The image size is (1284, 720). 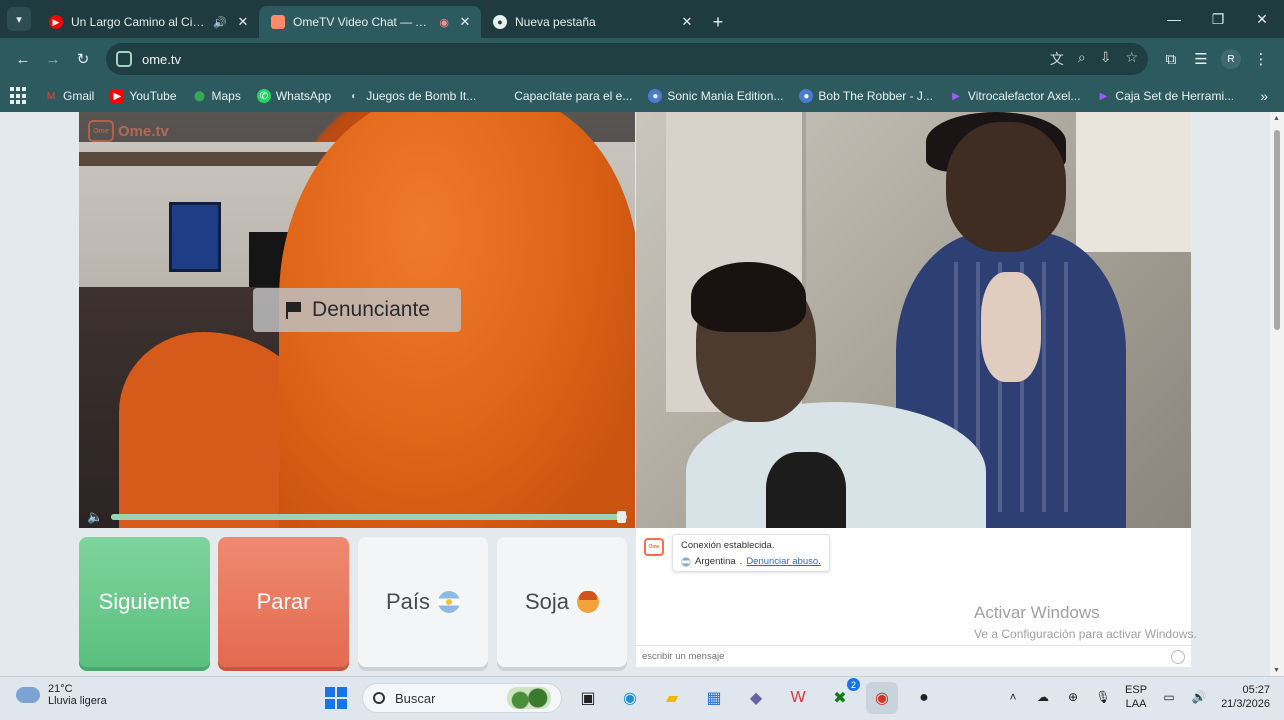 What do you see at coordinates (1057, 59) in the screenshot?
I see `translate-icon: 文` at bounding box center [1057, 59].